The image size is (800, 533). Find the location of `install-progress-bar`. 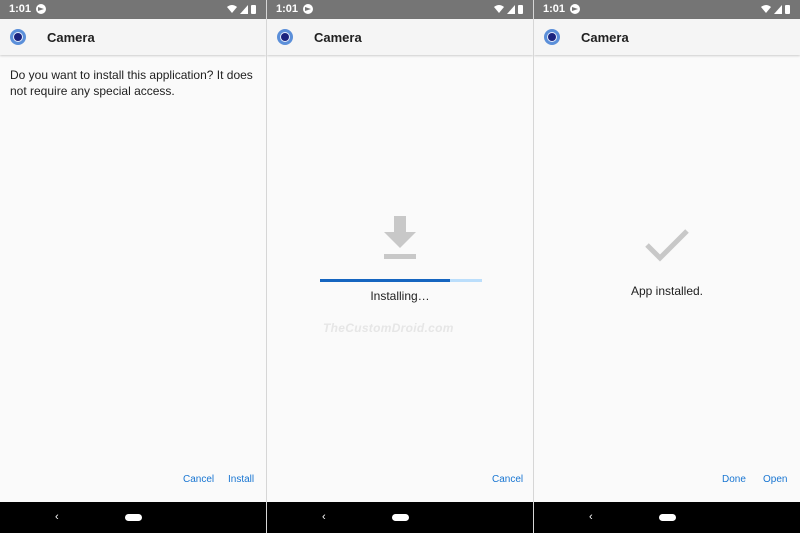

install-progress-bar is located at coordinates (401, 280).